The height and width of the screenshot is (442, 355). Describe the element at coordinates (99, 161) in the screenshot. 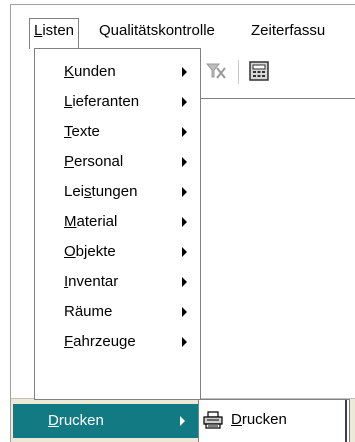

I see `label-post: ersonal` at that location.